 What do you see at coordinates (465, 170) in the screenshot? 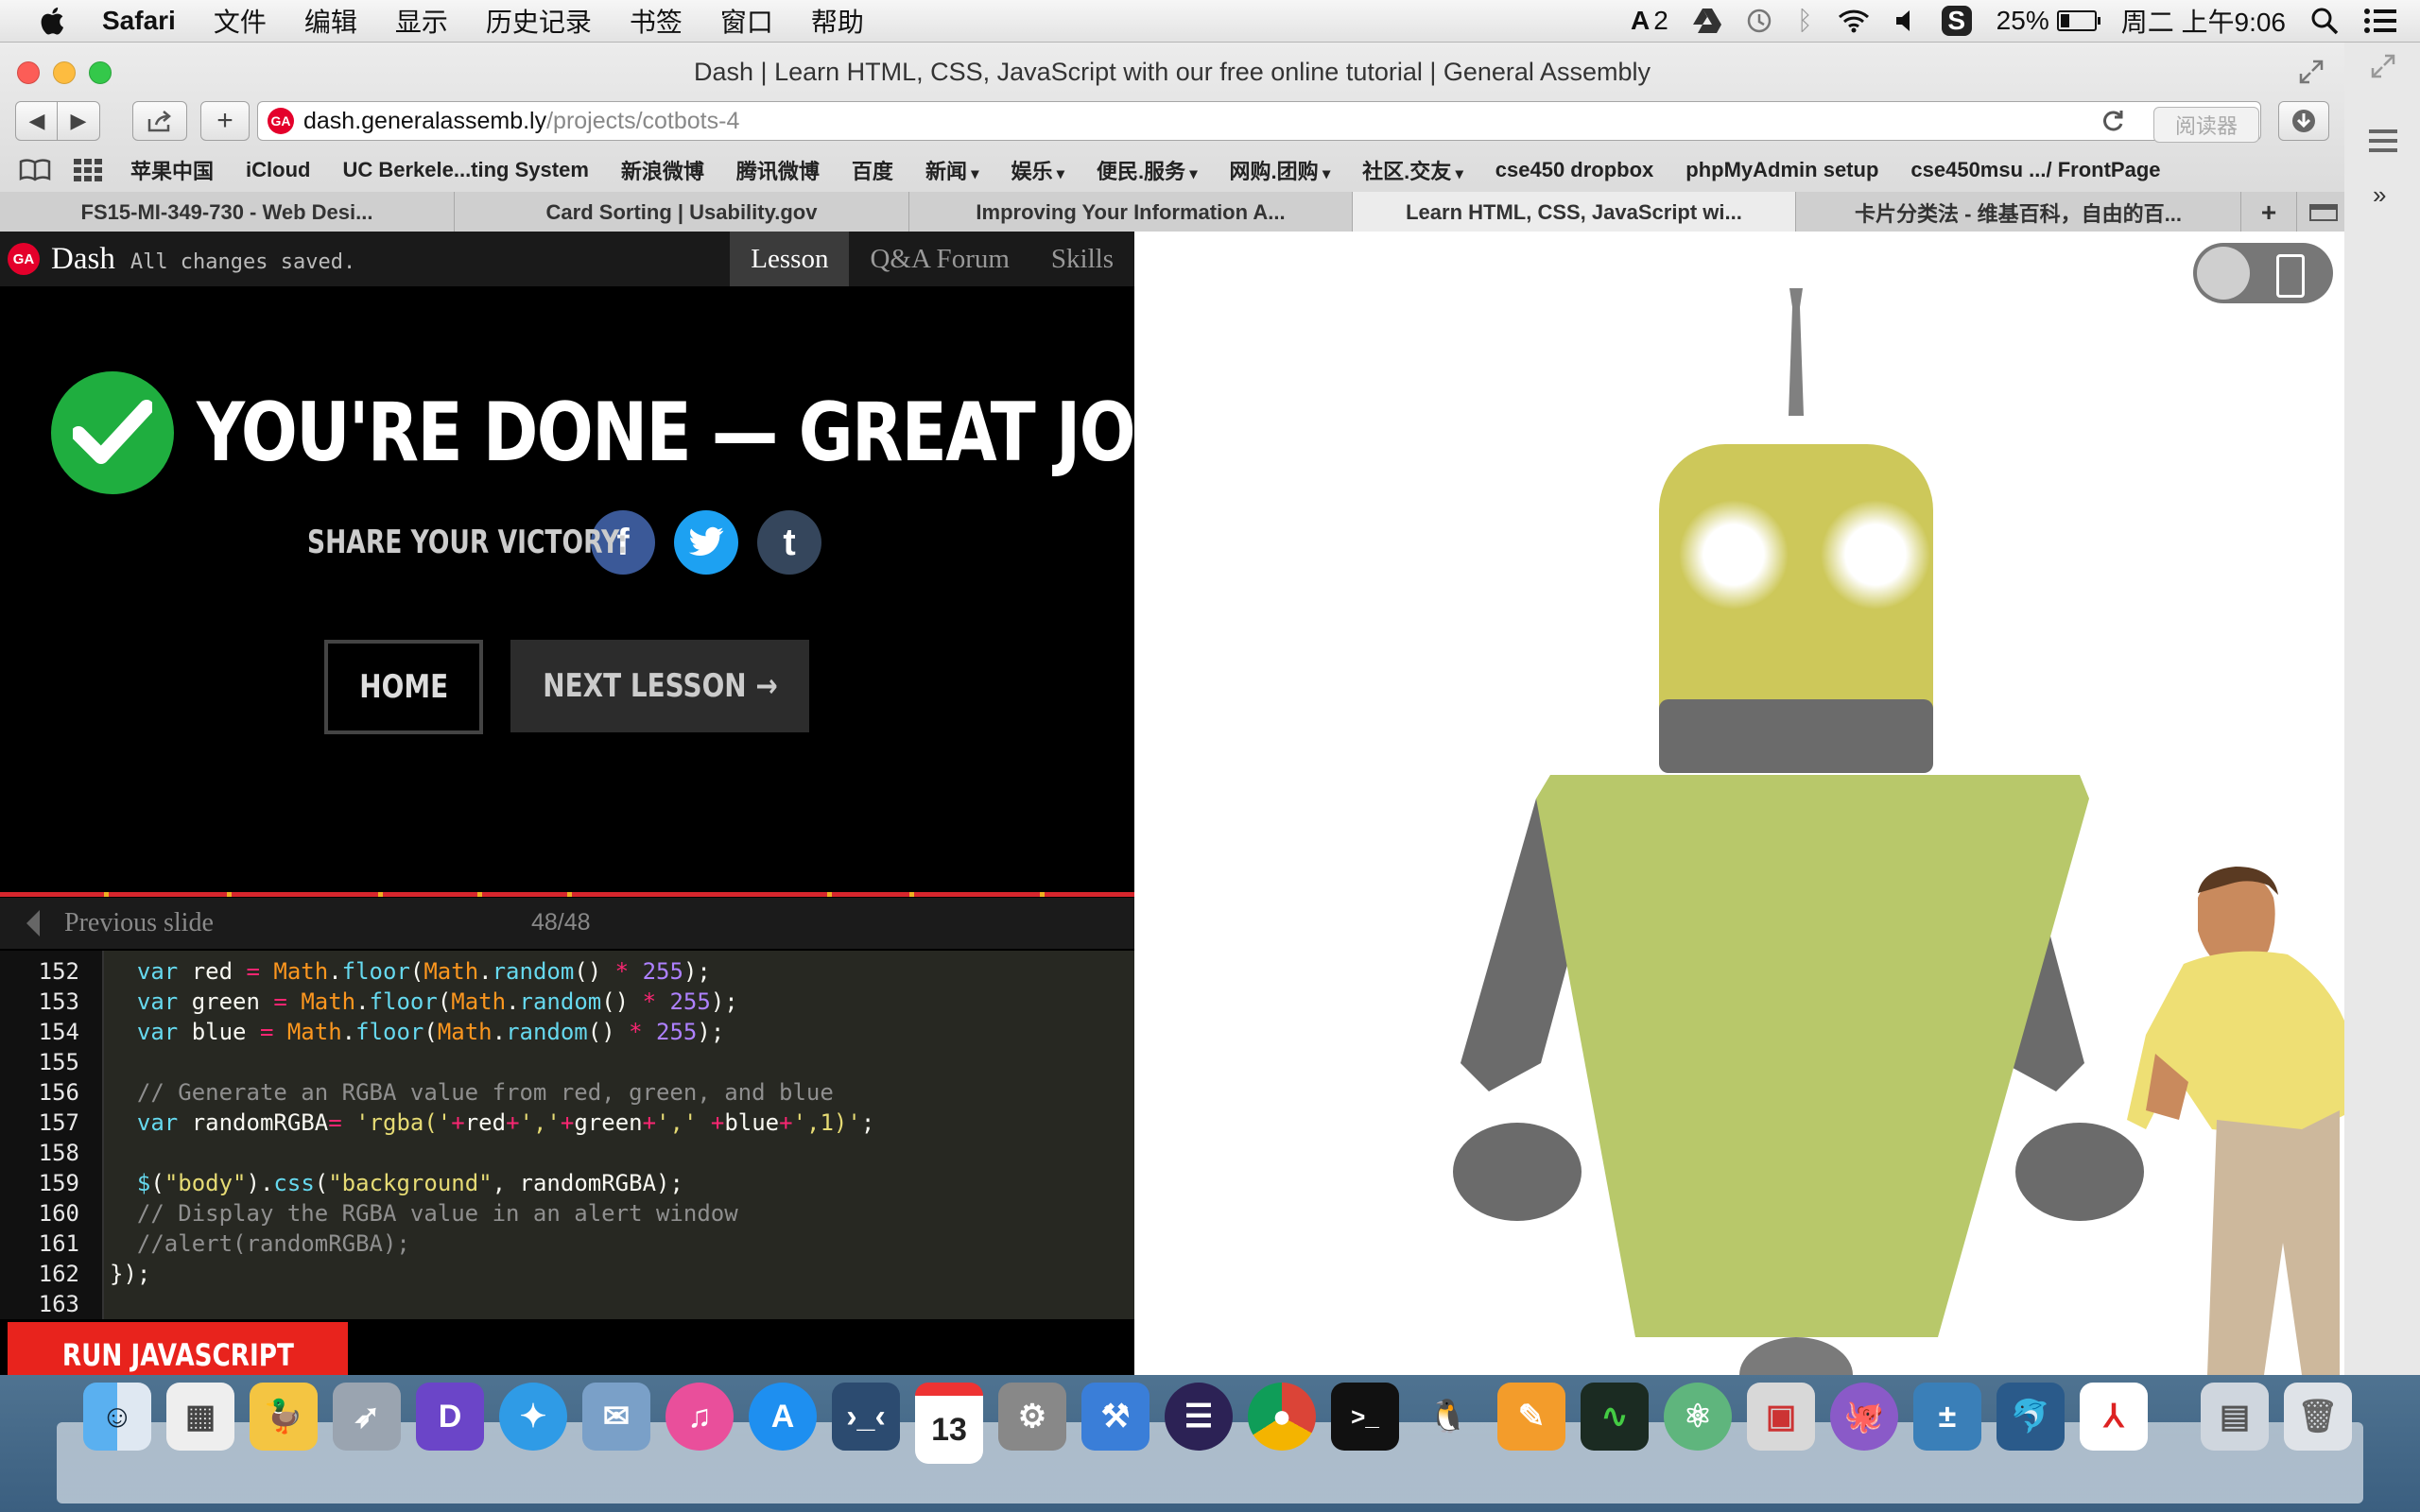
I see `bookmark-uc-berkeley: UC Berkele...ting System` at bounding box center [465, 170].